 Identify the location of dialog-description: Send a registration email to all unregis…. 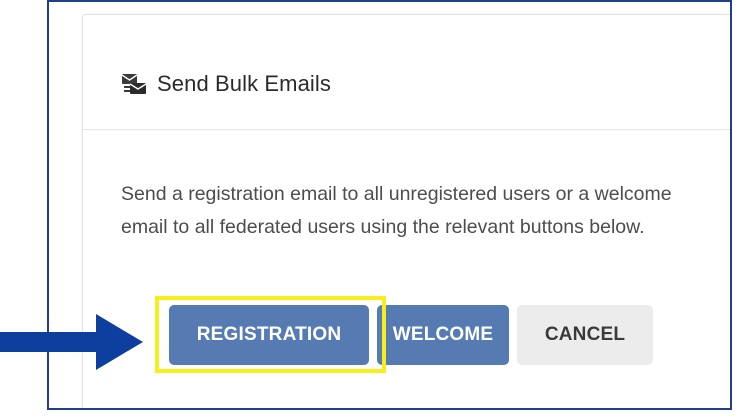
(396, 210).